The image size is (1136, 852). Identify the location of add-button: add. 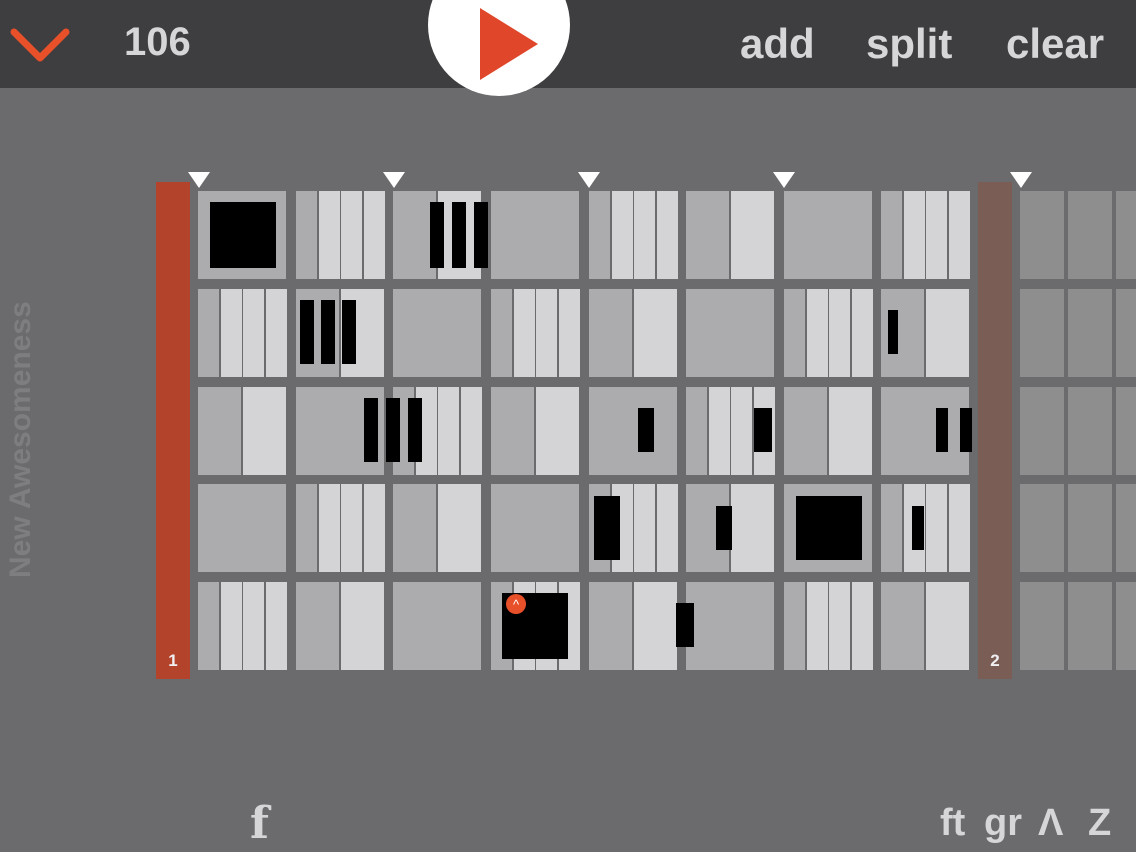
(777, 44).